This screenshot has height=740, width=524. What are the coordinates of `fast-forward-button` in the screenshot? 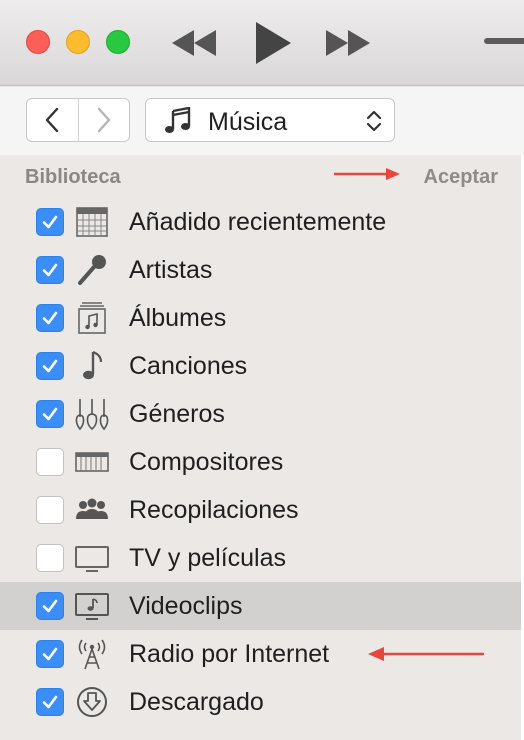 It's located at (348, 43).